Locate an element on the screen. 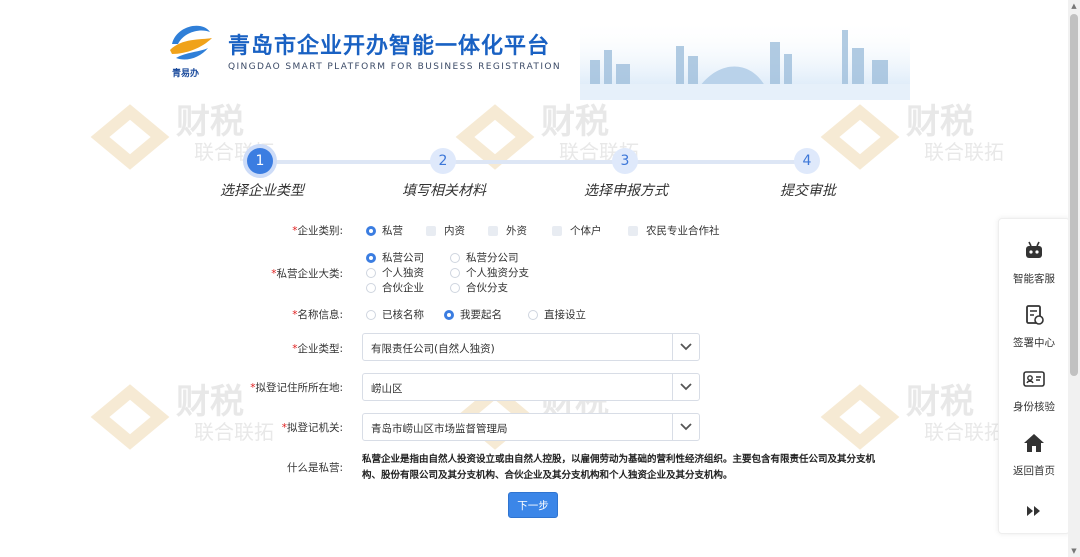 This screenshot has height=557, width=1080. floating-sidebar: 智能客服 签署中心 身份核验 返回首页 is located at coordinates (1034, 376).